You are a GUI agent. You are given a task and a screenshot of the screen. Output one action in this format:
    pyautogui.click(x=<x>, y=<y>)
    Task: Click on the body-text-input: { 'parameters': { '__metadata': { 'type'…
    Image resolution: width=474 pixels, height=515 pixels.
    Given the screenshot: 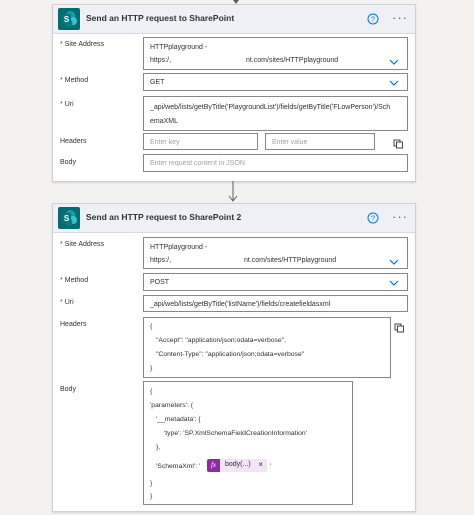 What is the action you would take?
    pyautogui.click(x=248, y=443)
    